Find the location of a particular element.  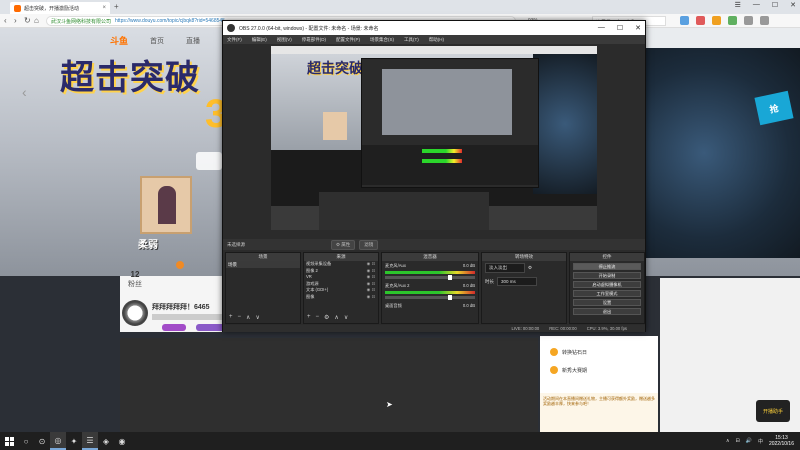

douyu-logo: 斗鱼 is located at coordinates (119, 40).